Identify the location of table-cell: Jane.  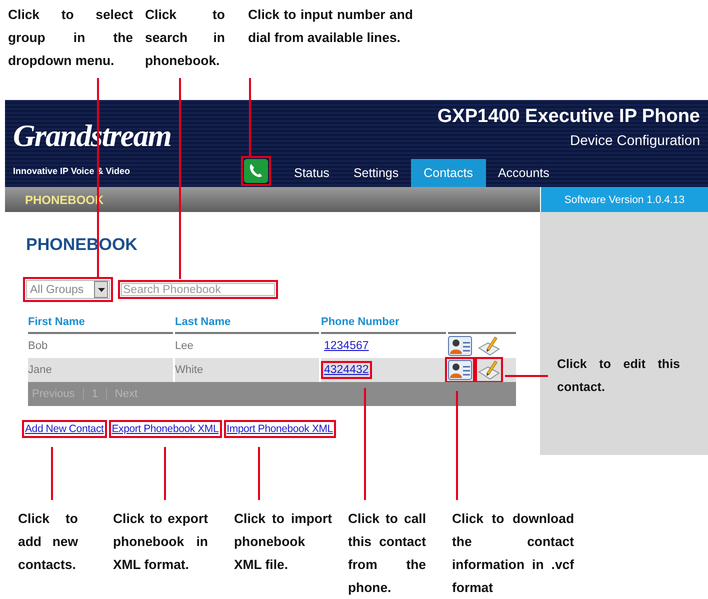
(100, 370).